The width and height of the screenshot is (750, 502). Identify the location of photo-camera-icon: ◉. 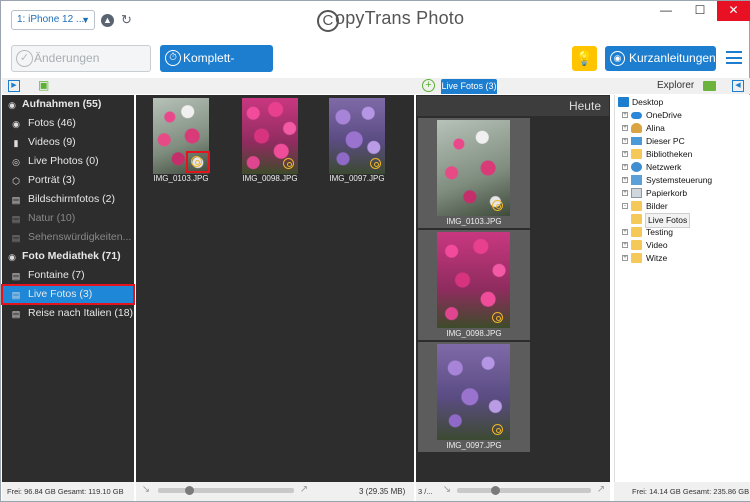
(16, 124).